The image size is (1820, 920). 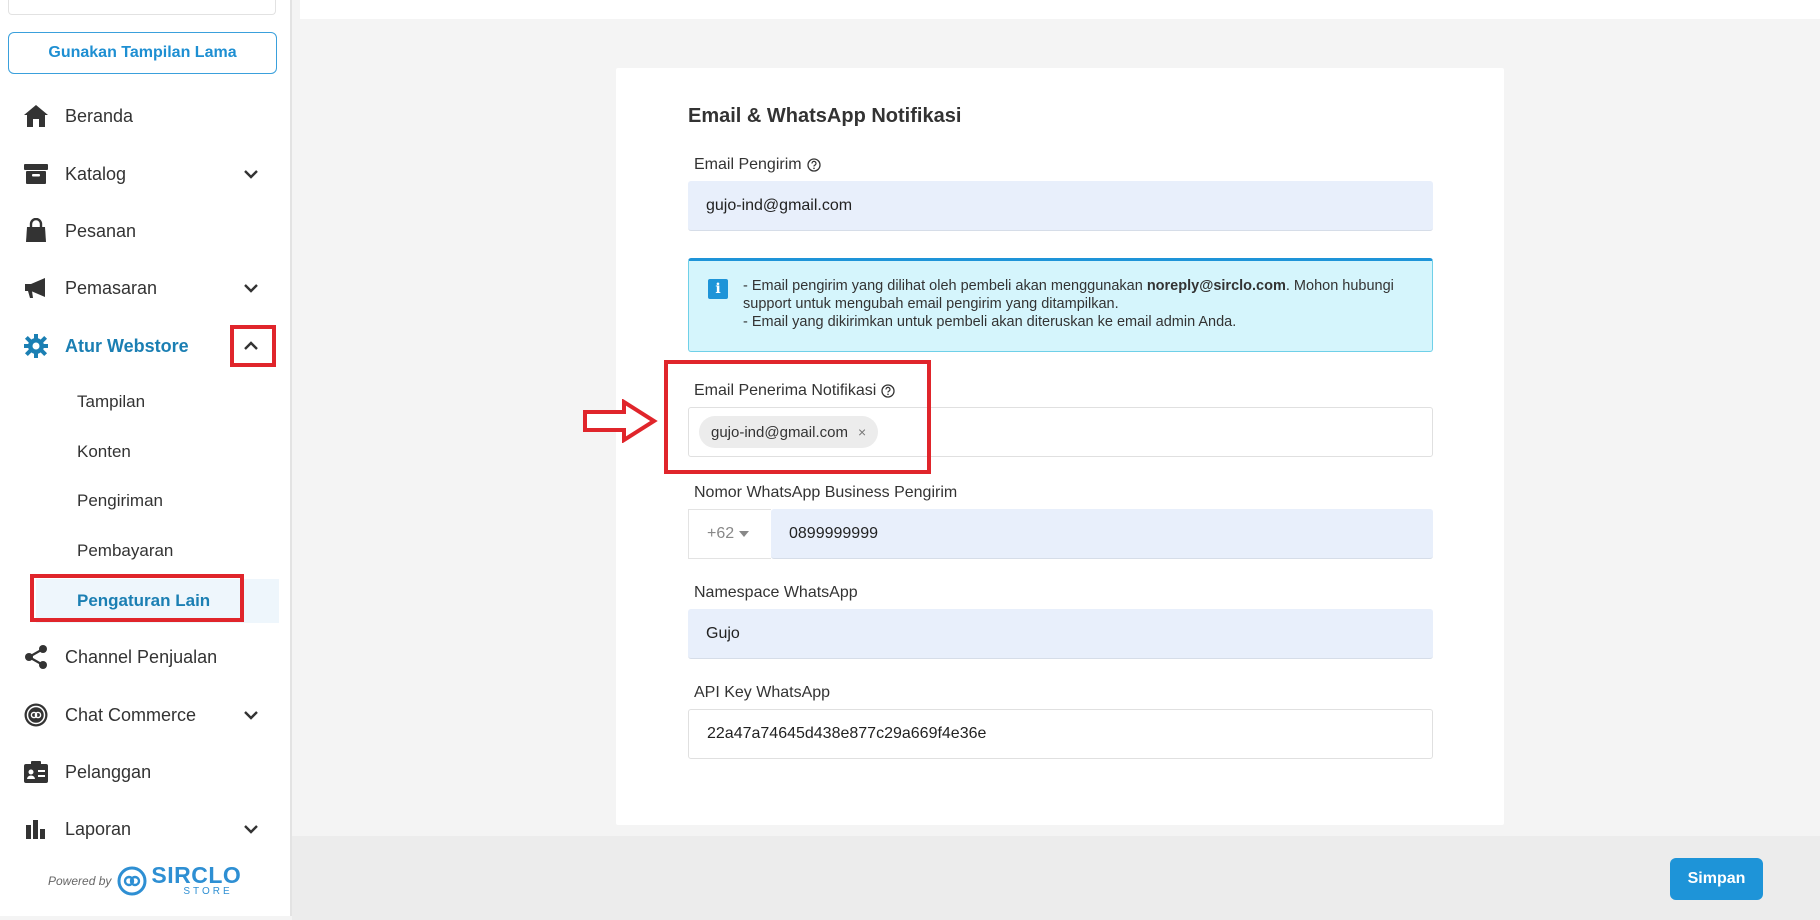 I want to click on namespace-label: Namespace WhatsApp, so click(x=776, y=592).